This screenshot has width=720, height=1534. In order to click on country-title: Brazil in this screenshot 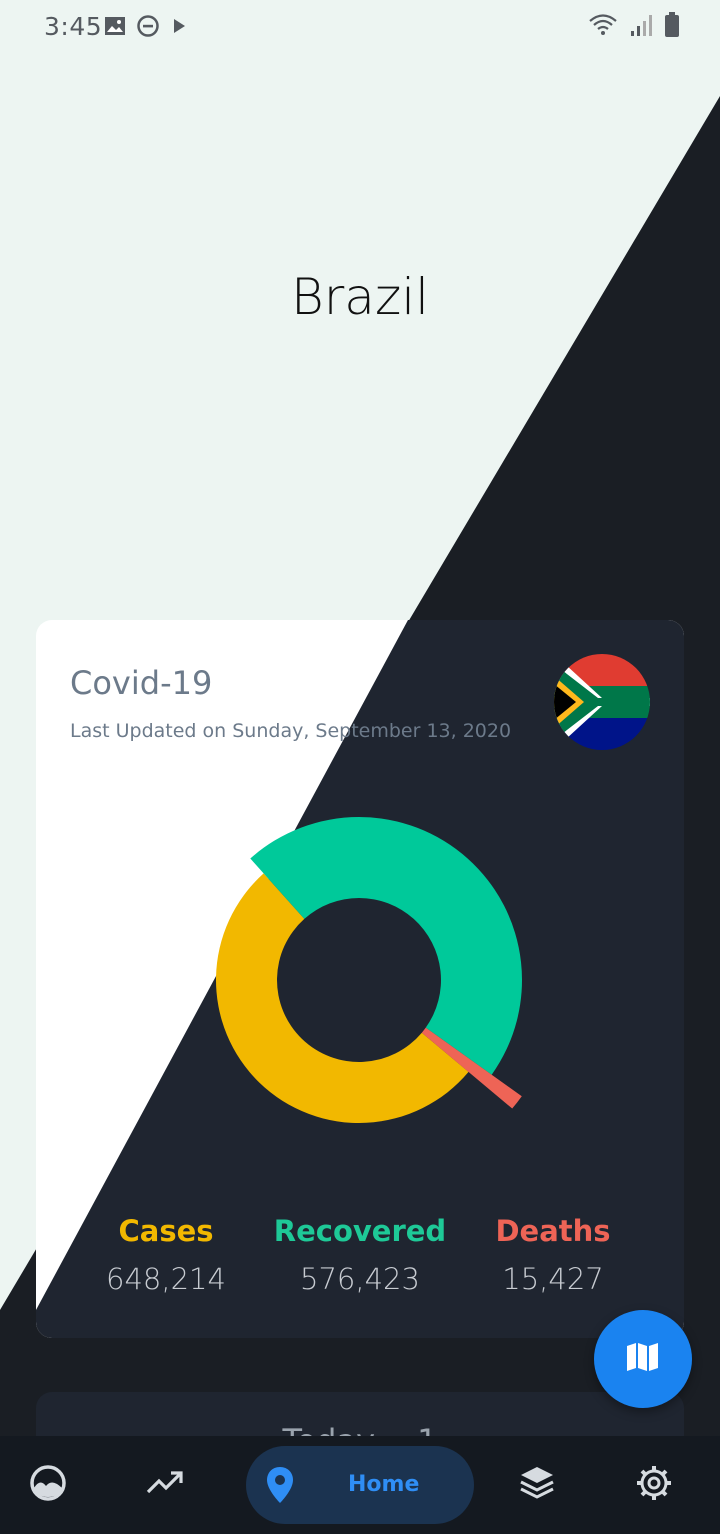, I will do `click(360, 297)`.